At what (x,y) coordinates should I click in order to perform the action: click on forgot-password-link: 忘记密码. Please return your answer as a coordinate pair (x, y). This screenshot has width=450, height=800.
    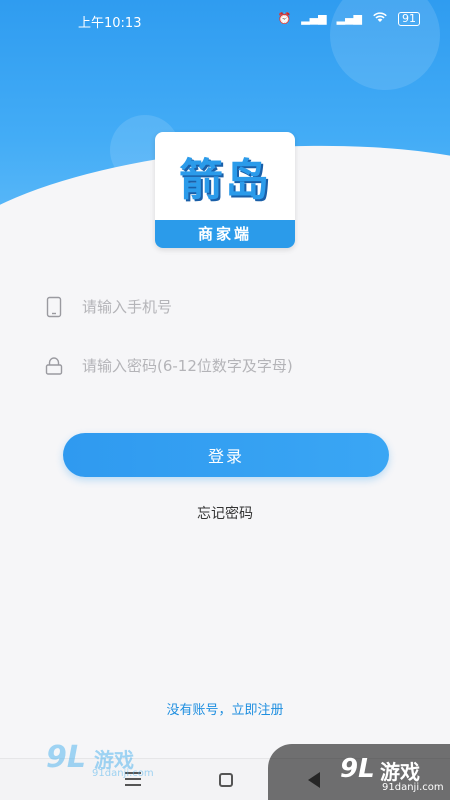
    Looking at the image, I should click on (225, 513).